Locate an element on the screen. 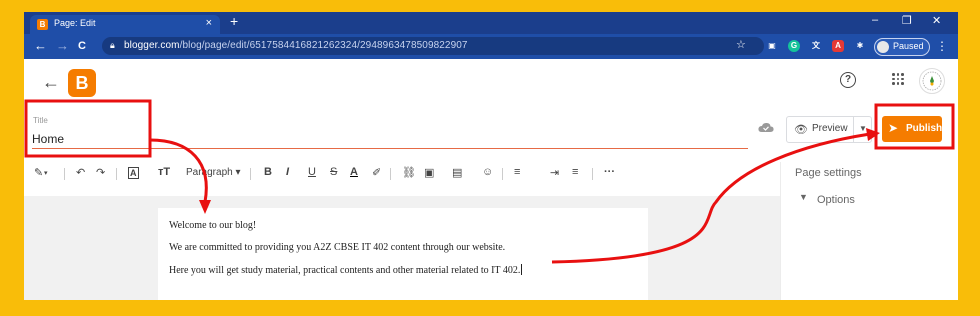 This screenshot has height=316, width=980. title-underline is located at coordinates (390, 148).